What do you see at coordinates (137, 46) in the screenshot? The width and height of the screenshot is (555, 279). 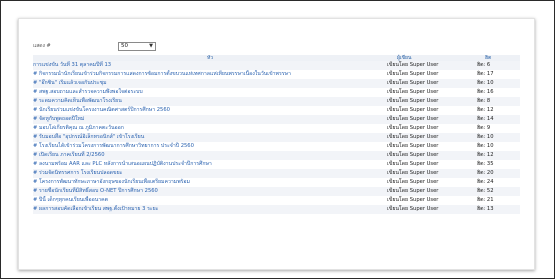 I see `display-count-select: 50 ▼` at bounding box center [137, 46].